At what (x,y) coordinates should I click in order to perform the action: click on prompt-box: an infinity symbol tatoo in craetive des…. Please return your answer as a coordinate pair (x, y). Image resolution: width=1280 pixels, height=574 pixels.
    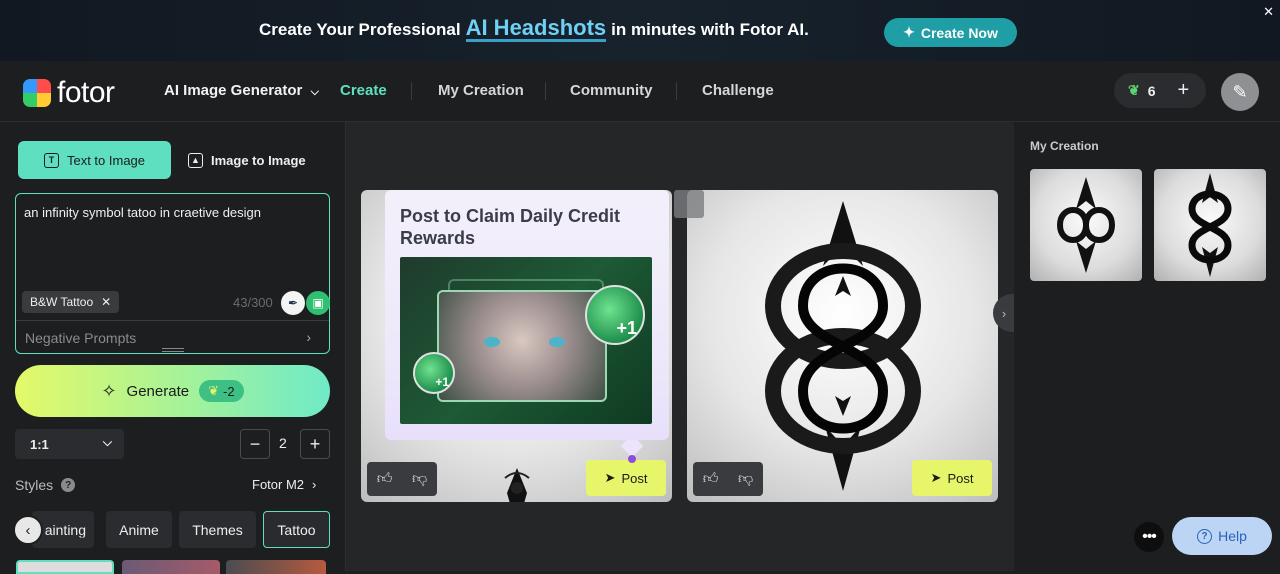
    Looking at the image, I should click on (172, 273).